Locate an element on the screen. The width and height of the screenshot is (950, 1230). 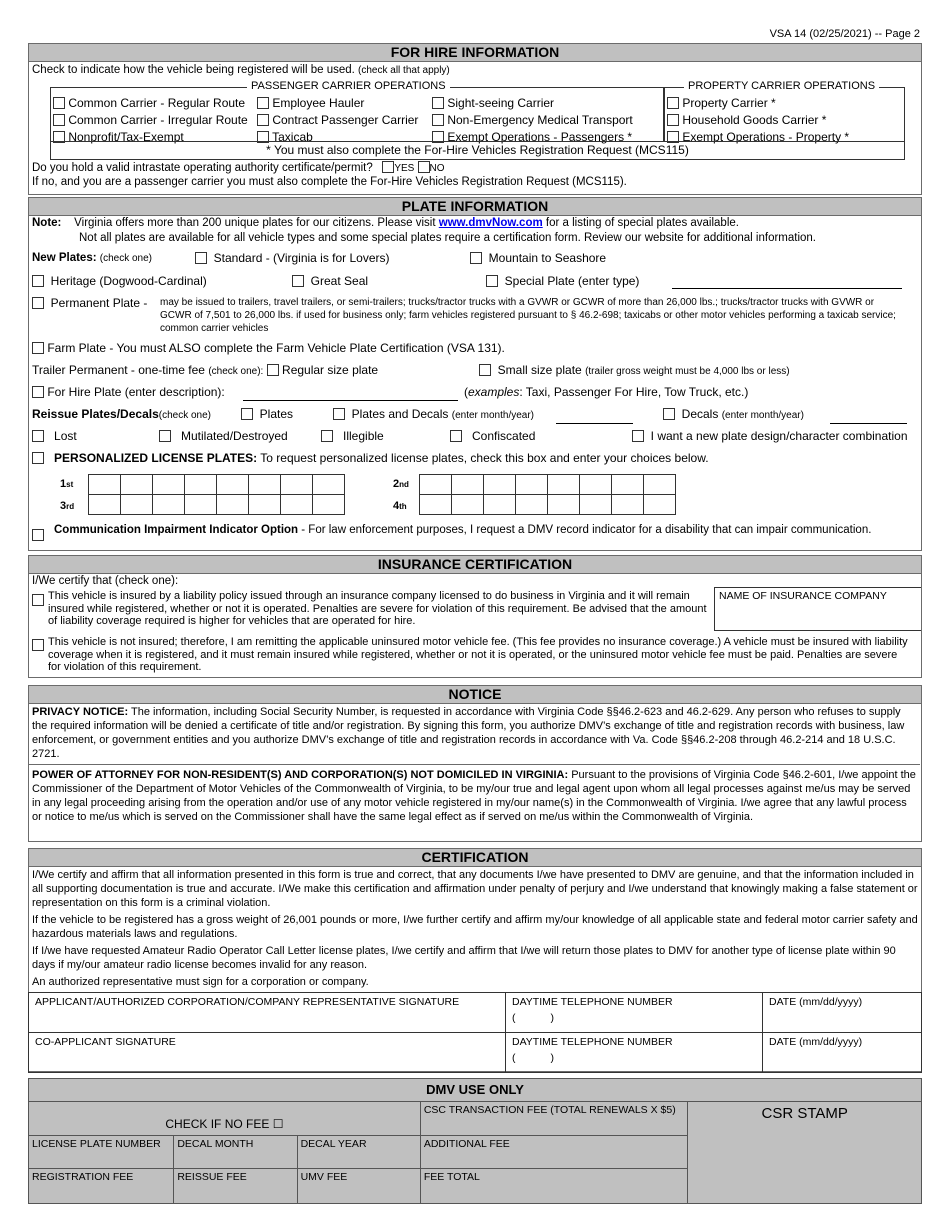
registration-fee-cell: REGISTRATION FEE is located at coordinates (101, 1186).